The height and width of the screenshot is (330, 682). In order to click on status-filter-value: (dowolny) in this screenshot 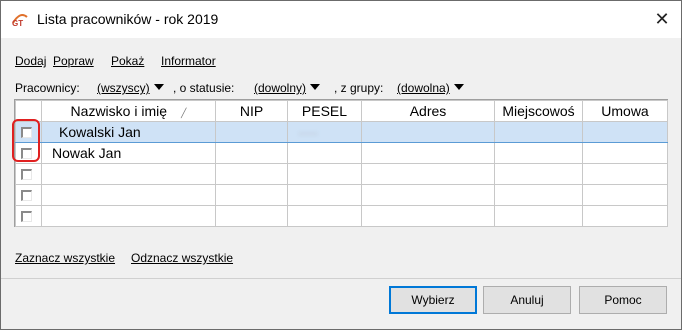, I will do `click(280, 88)`.